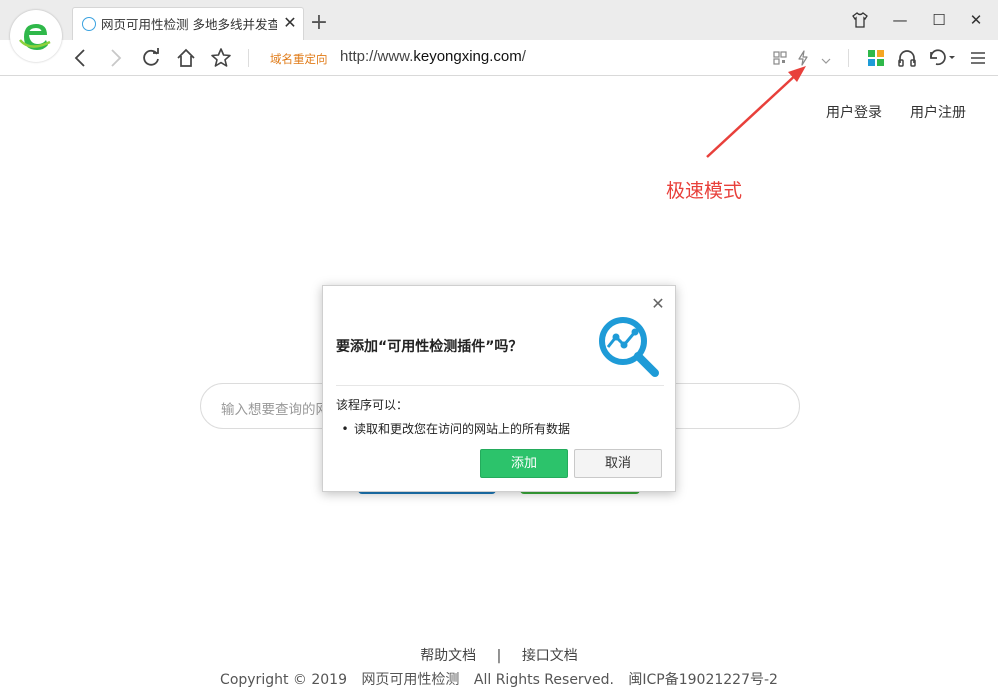  What do you see at coordinates (978, 58) in the screenshot?
I see `menu-icon` at bounding box center [978, 58].